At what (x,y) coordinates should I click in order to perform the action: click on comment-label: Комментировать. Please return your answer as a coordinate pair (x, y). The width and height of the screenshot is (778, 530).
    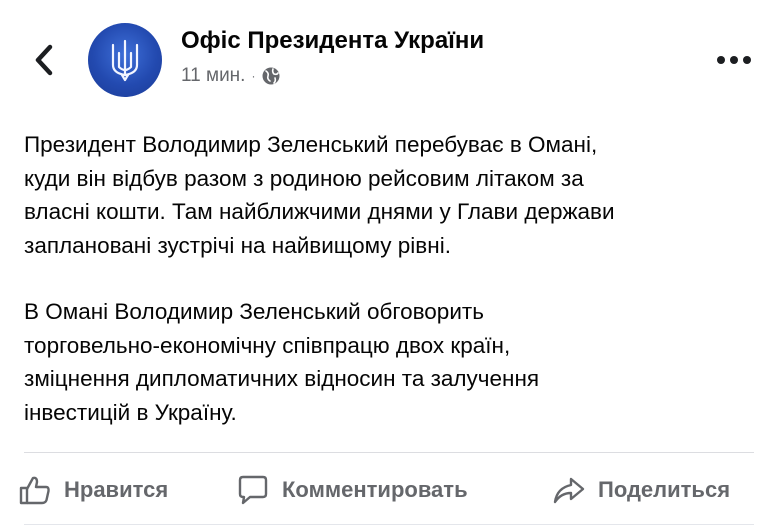
    Looking at the image, I should click on (375, 489).